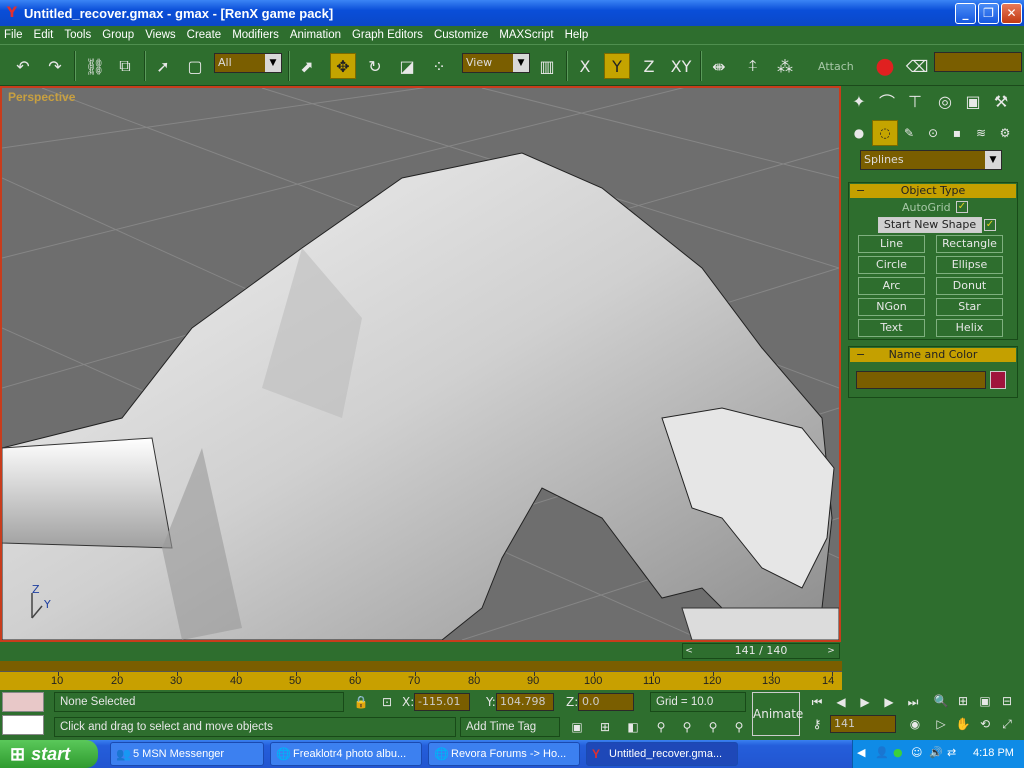 Image resolution: width=1024 pixels, height=768 pixels. What do you see at coordinates (933, 355) in the screenshot?
I see `name-color-header: − Name and Color` at bounding box center [933, 355].